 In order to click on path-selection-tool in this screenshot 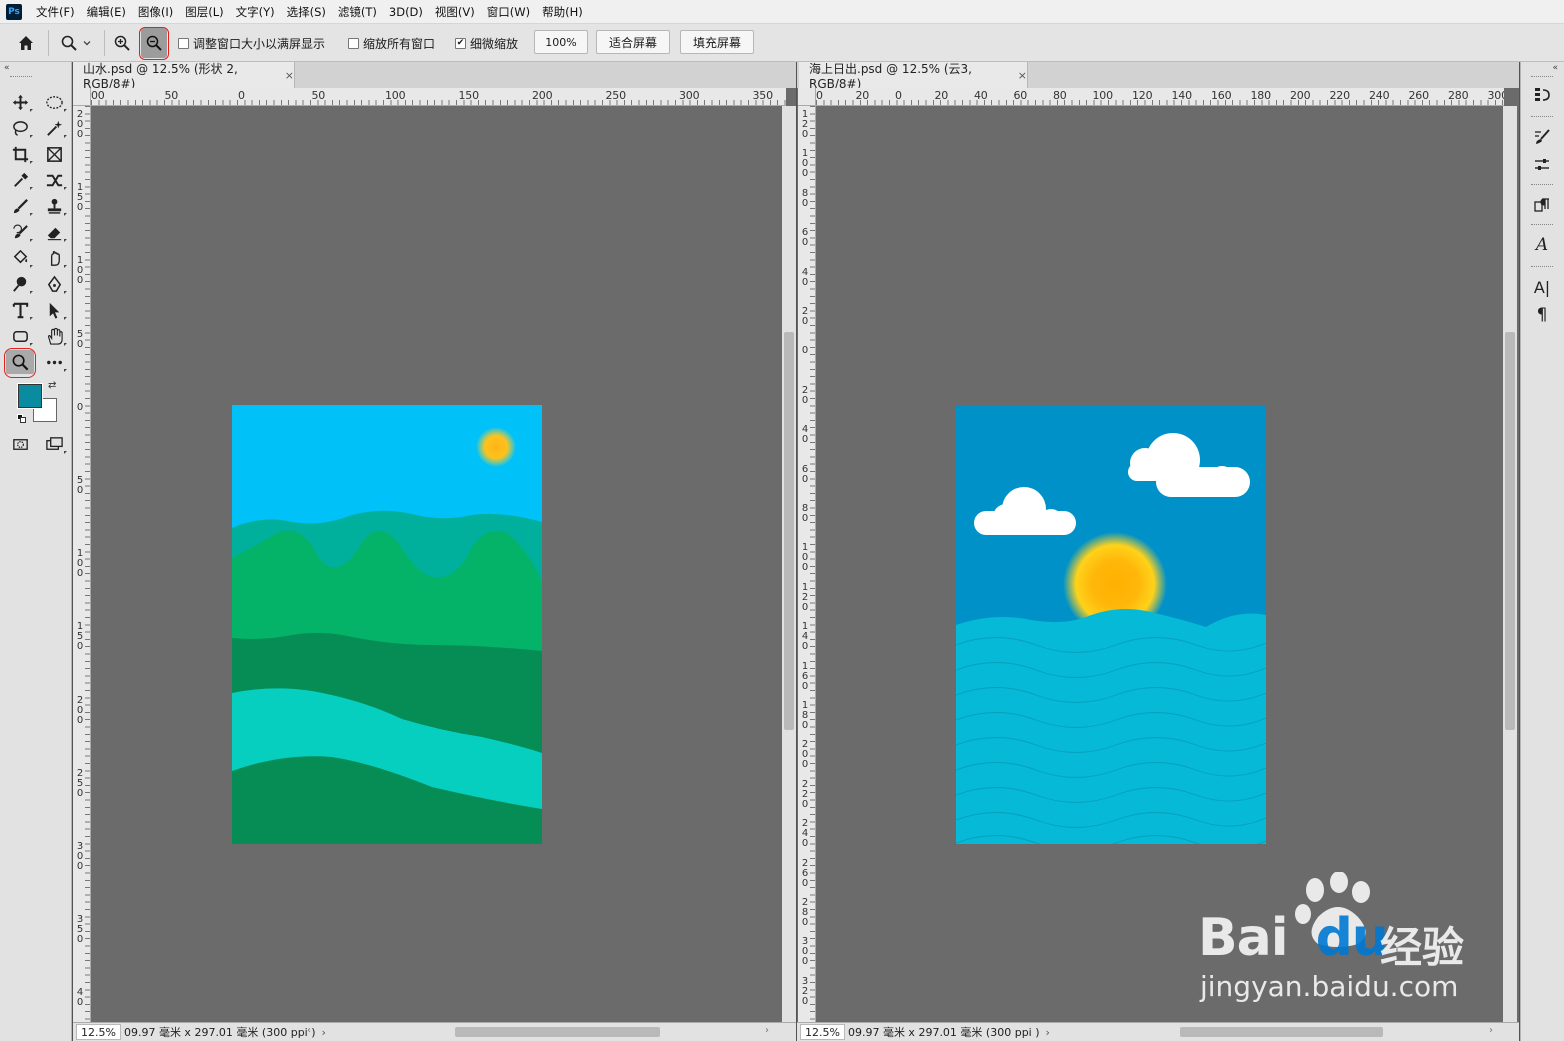, I will do `click(54, 310)`.